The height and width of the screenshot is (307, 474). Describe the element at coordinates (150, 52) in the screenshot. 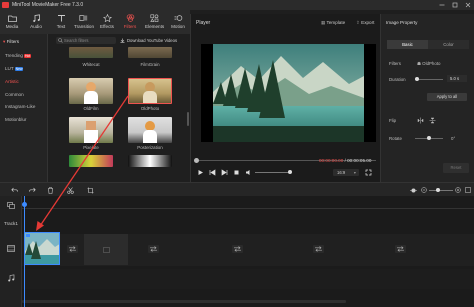

I see `filter-thumb-filmgrain` at that location.